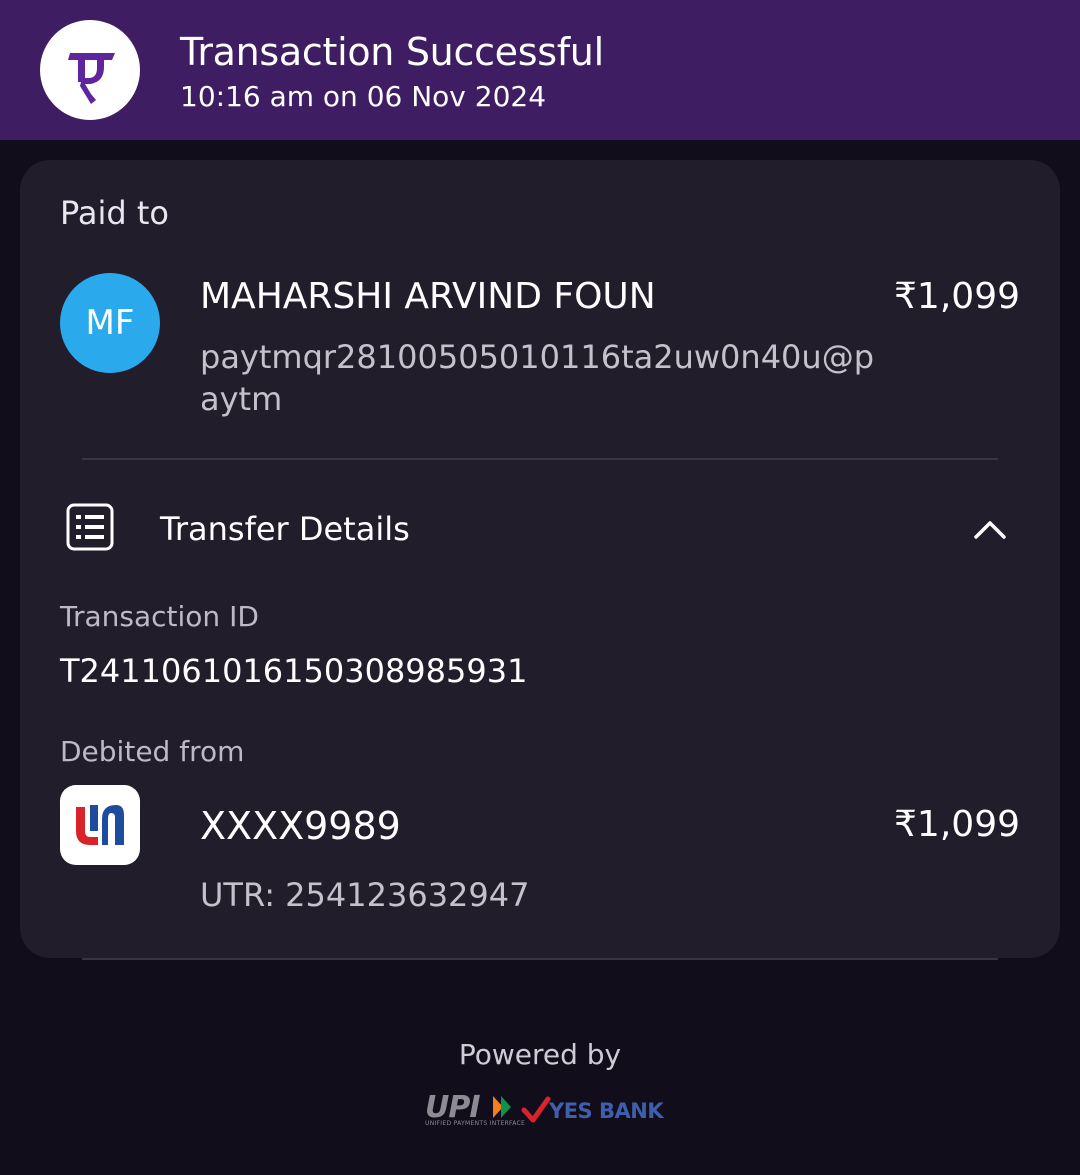 This screenshot has width=1080, height=1175. Describe the element at coordinates (536, 1109) in the screenshot. I see `yes-bank-tick-icon` at that location.